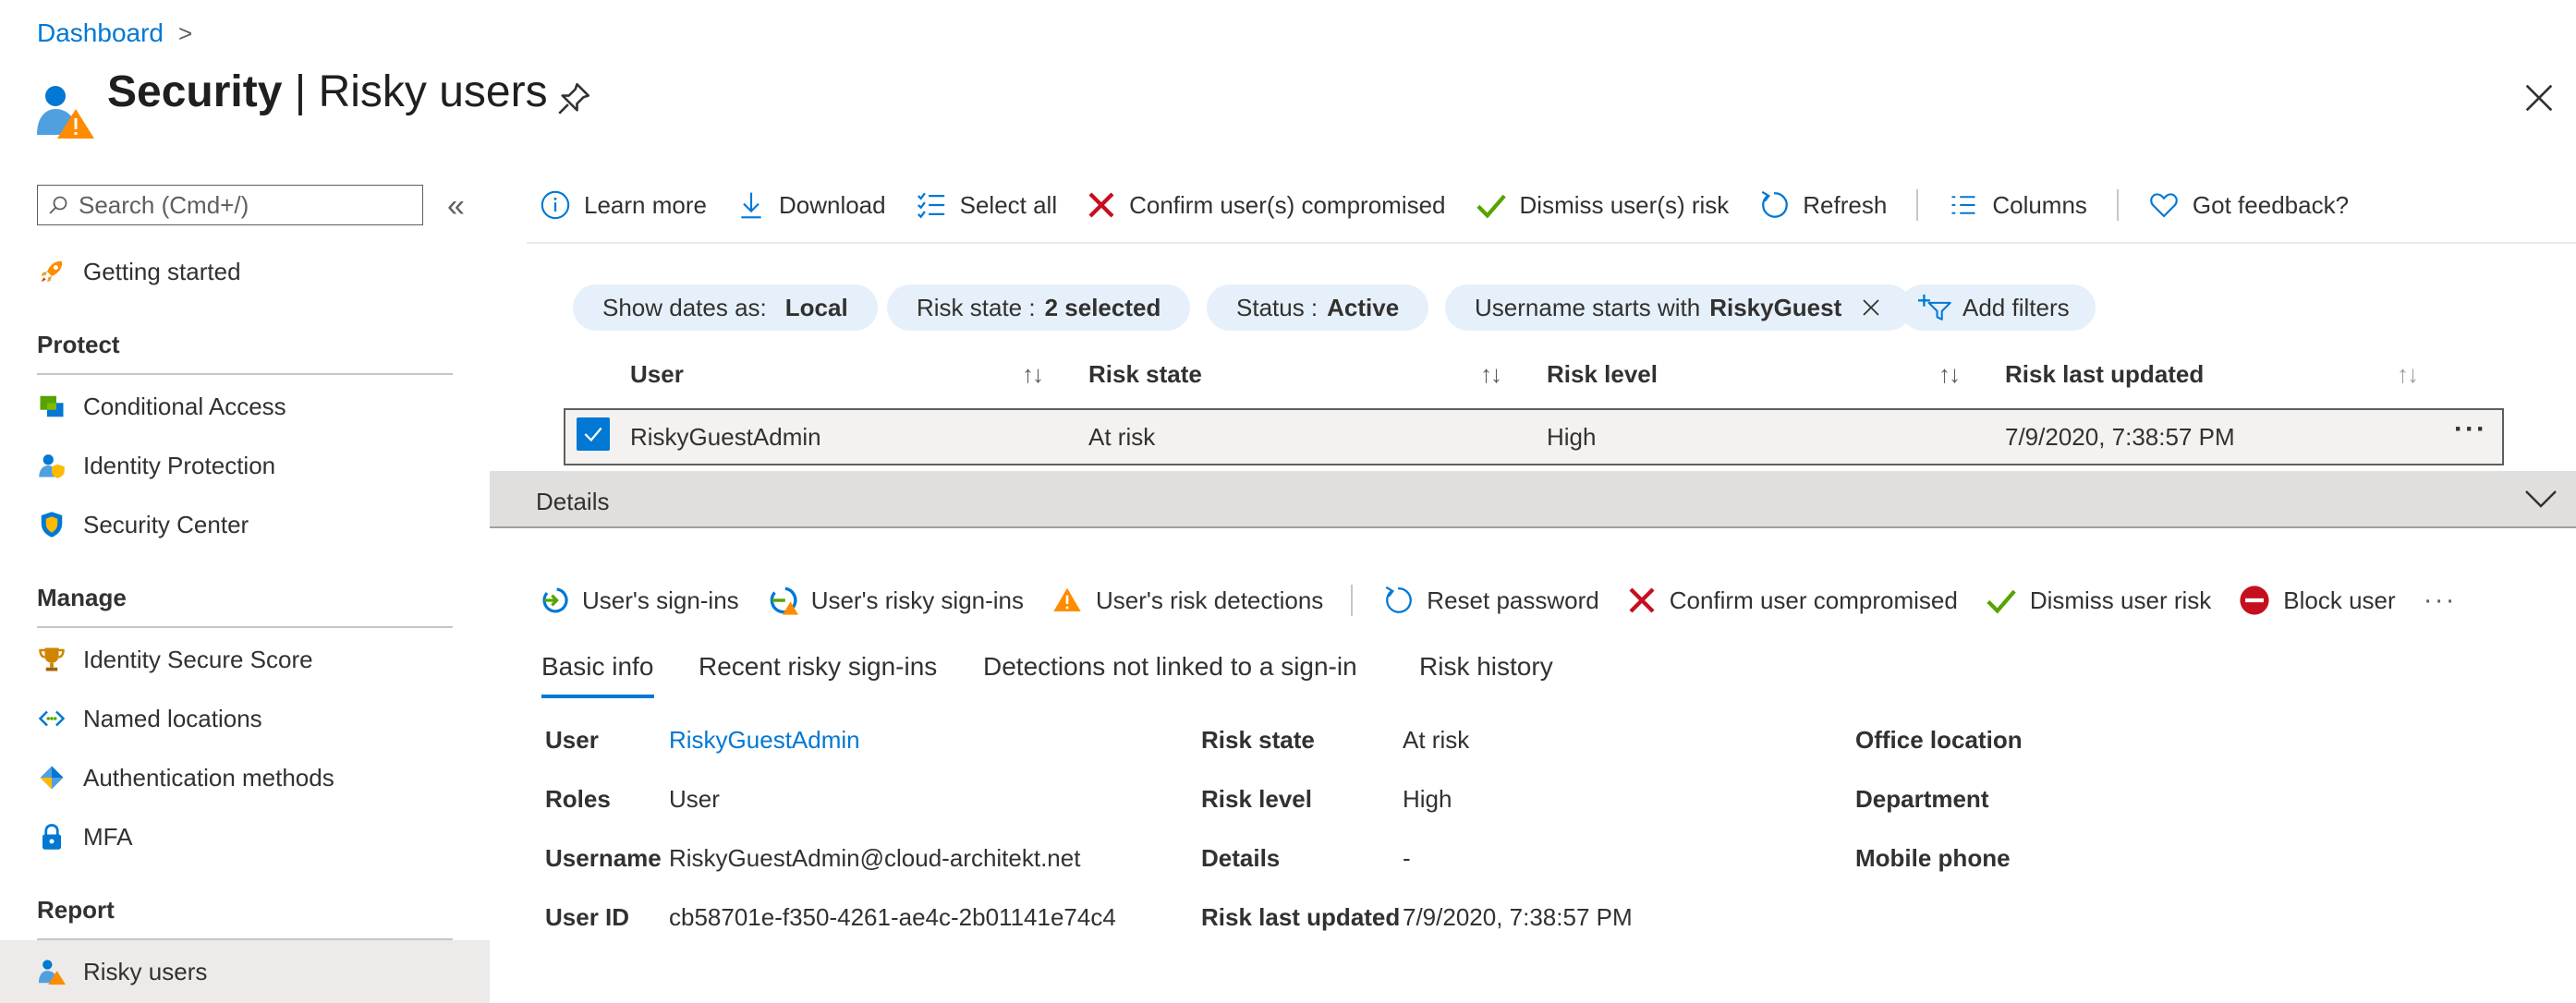 Image resolution: width=2576 pixels, height=1003 pixels. What do you see at coordinates (1588, 307) in the screenshot?
I see `filter-username-label: Username starts with` at bounding box center [1588, 307].